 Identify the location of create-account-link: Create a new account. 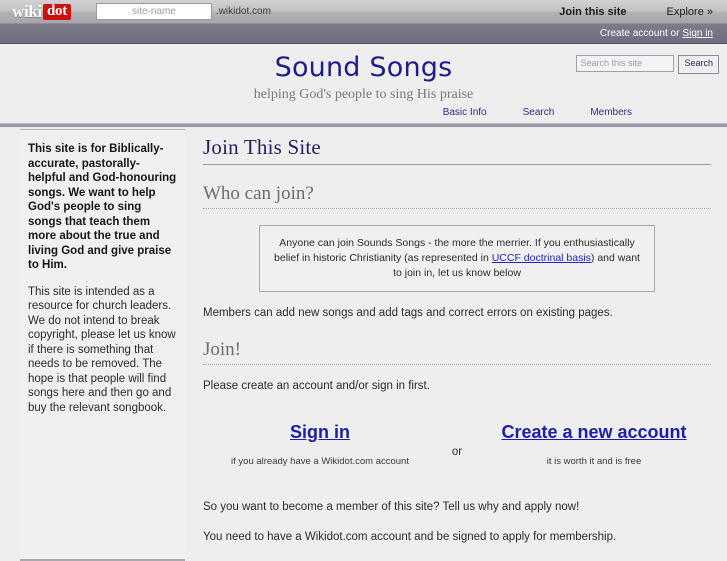
(593, 432).